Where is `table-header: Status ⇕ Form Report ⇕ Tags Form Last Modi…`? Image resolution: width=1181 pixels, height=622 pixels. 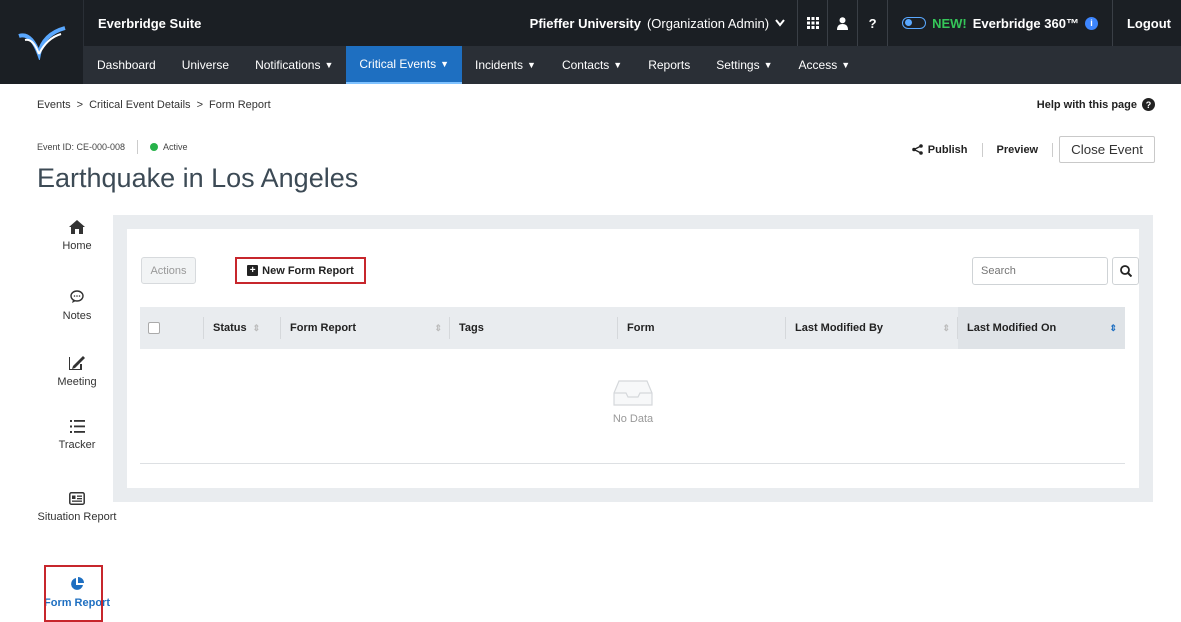
table-header: Status ⇕ Form Report ⇕ Tags Form Last Modi… is located at coordinates (632, 328).